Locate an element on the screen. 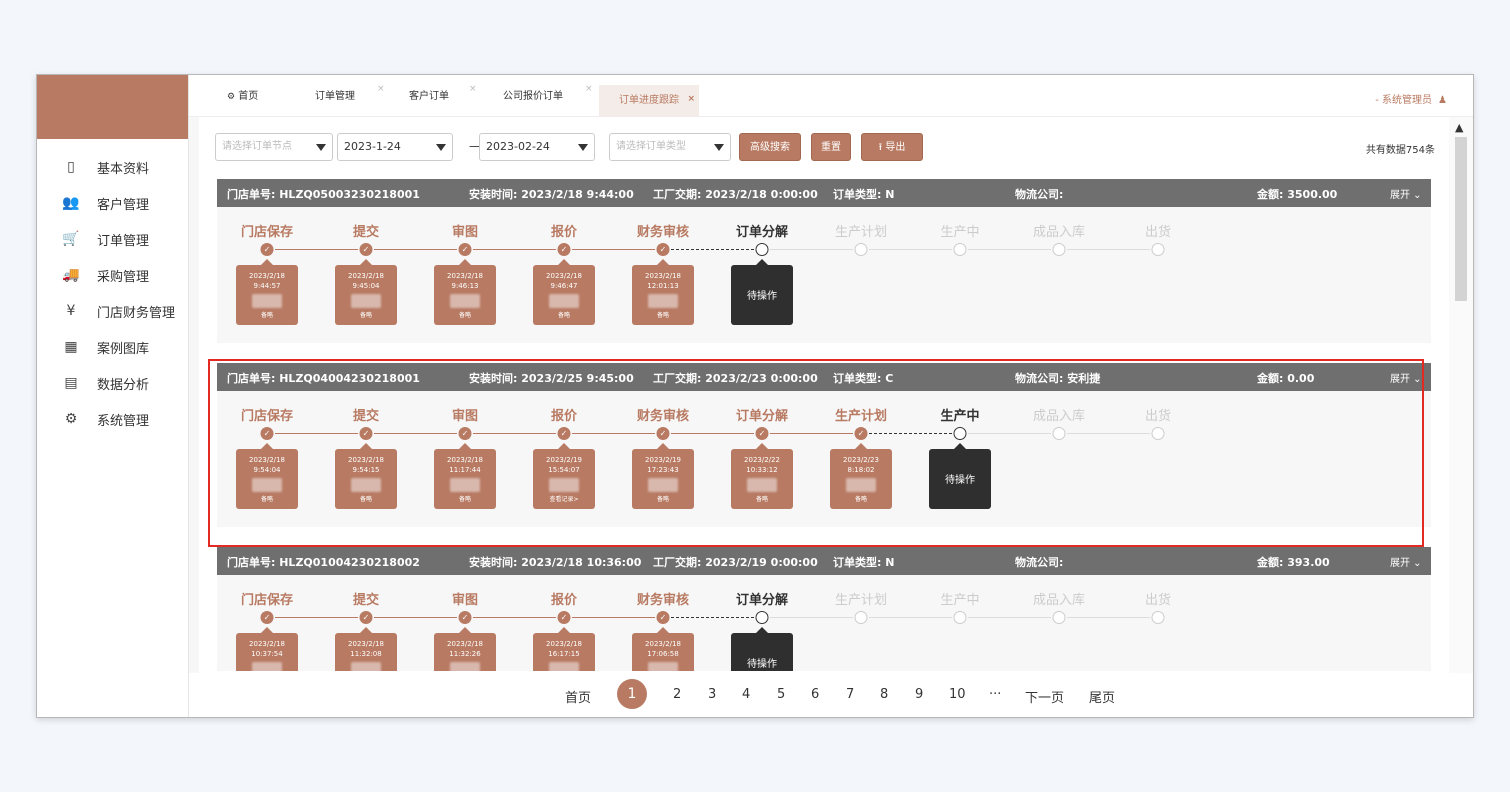  sidebar-item-analytics: ▤ 数据分析 is located at coordinates (112, 383).